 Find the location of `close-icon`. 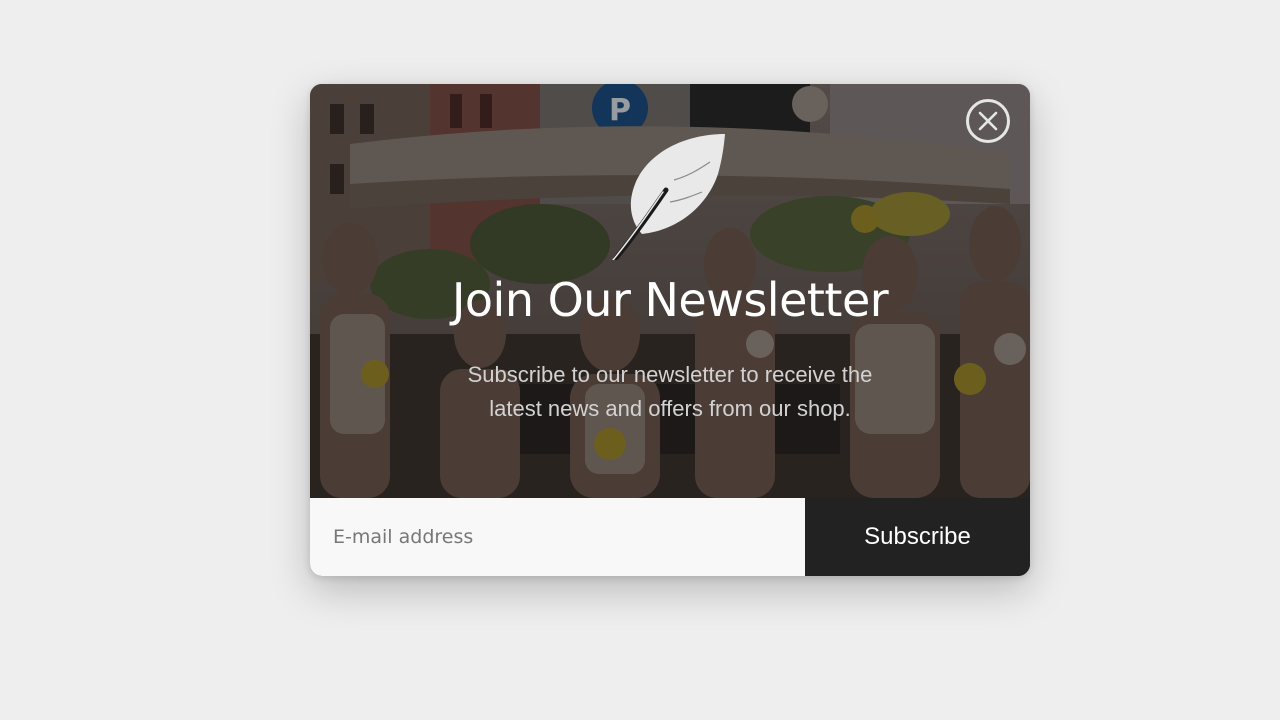

close-icon is located at coordinates (988, 121).